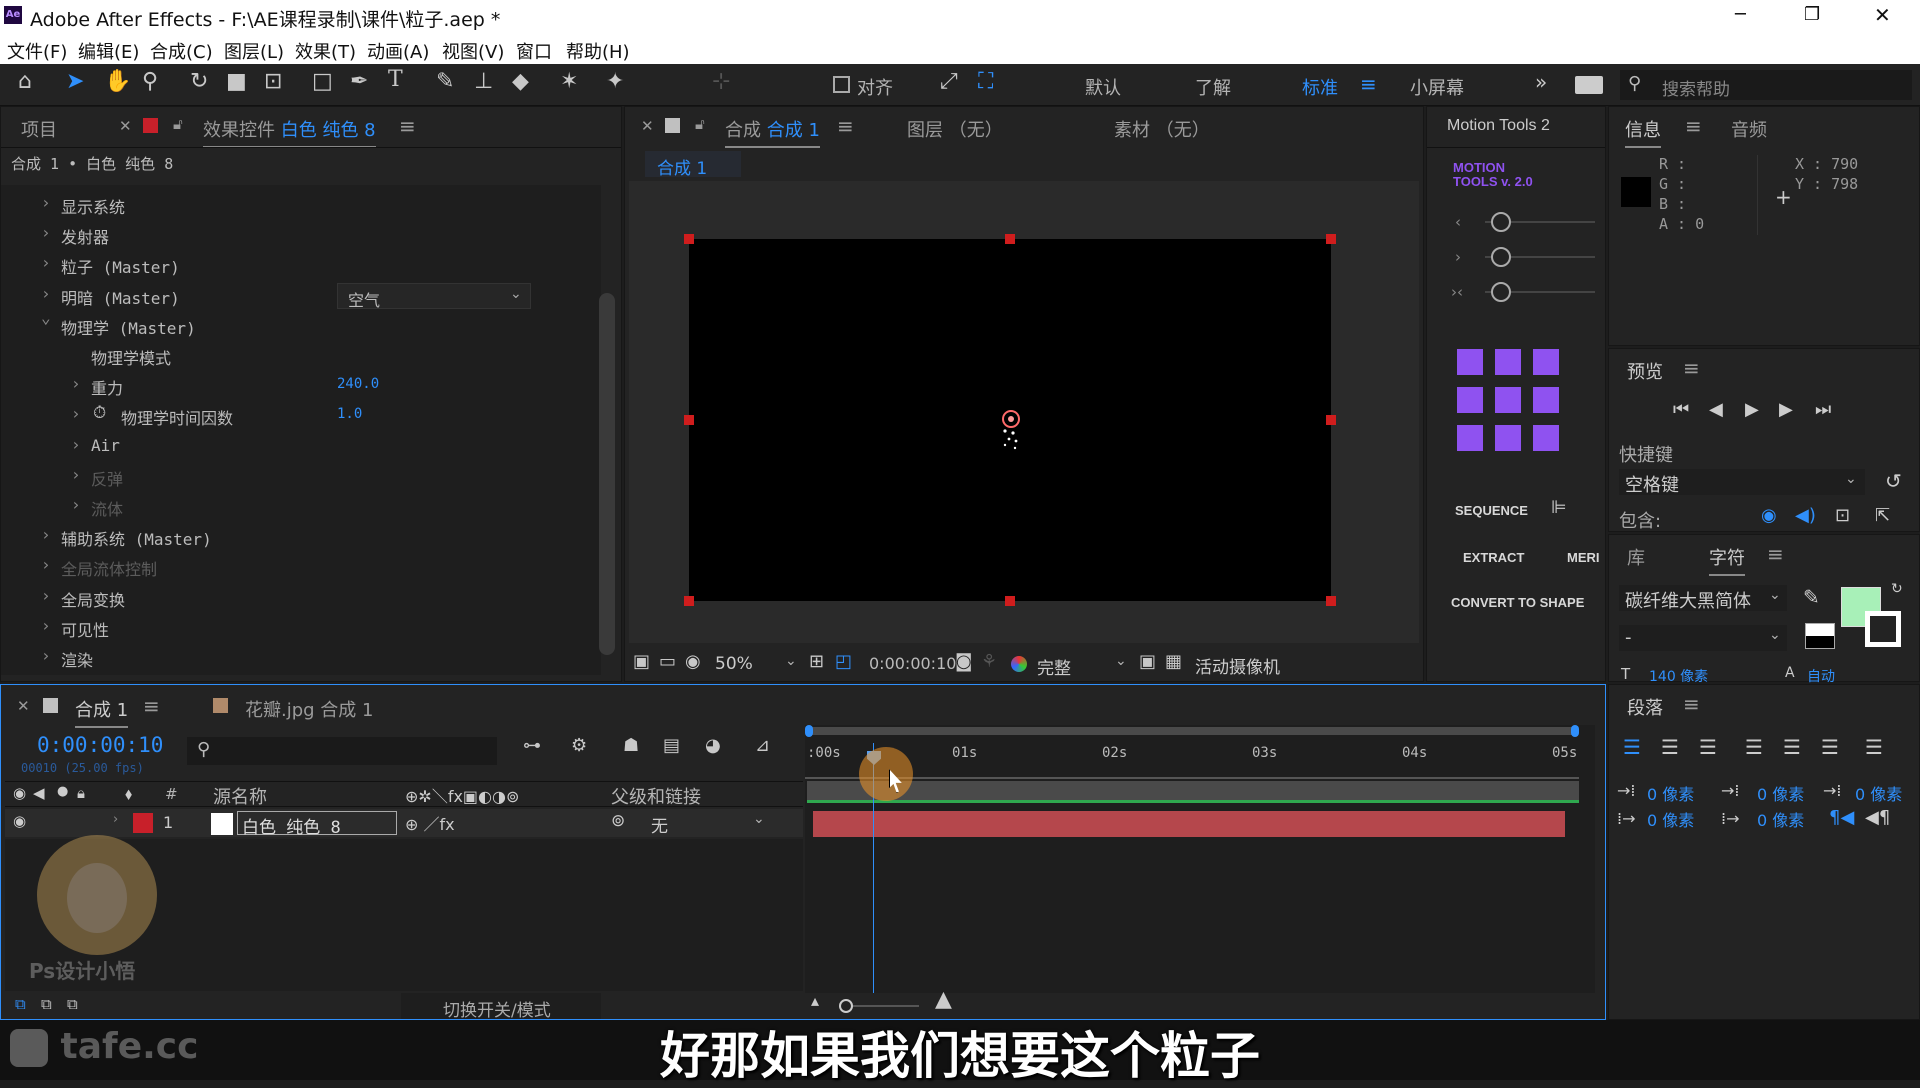 Image resolution: width=1920 pixels, height=1088 pixels. What do you see at coordinates (296, 236) in the screenshot?
I see `effect-tree-item: › 发射器` at bounding box center [296, 236].